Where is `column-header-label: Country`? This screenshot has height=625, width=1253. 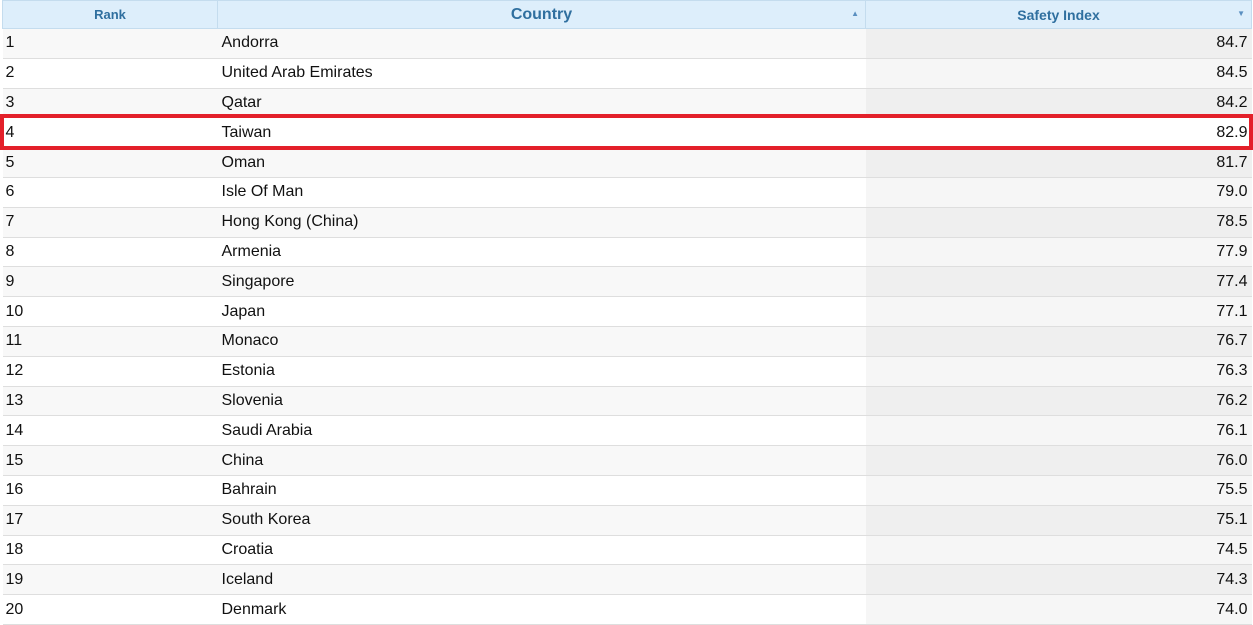
column-header-label: Country is located at coordinates (541, 14).